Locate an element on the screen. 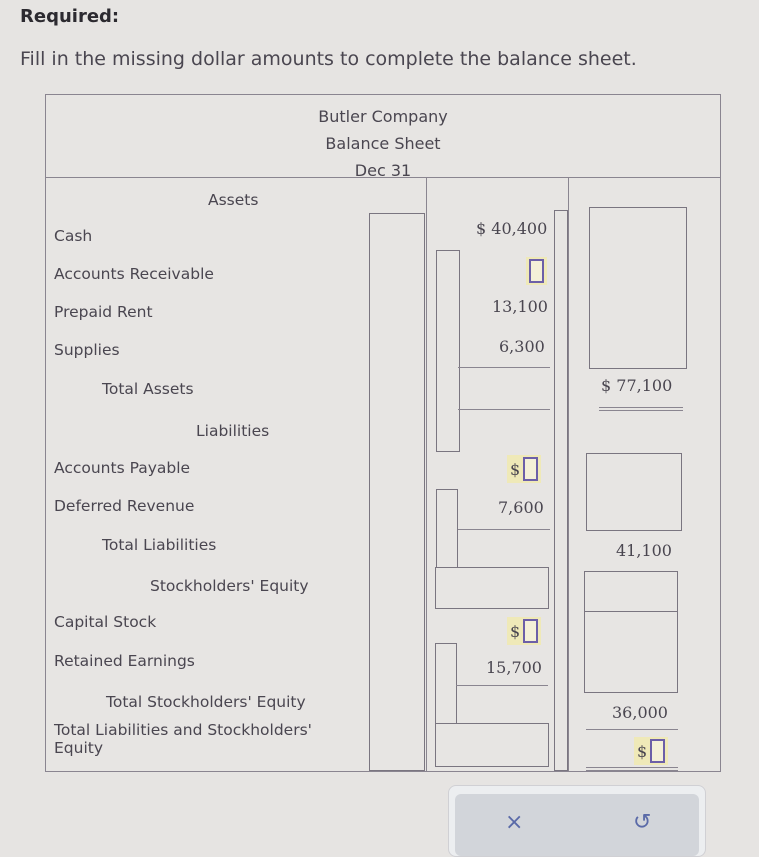 The image size is (759, 857). total-rule is located at coordinates (632, 729).